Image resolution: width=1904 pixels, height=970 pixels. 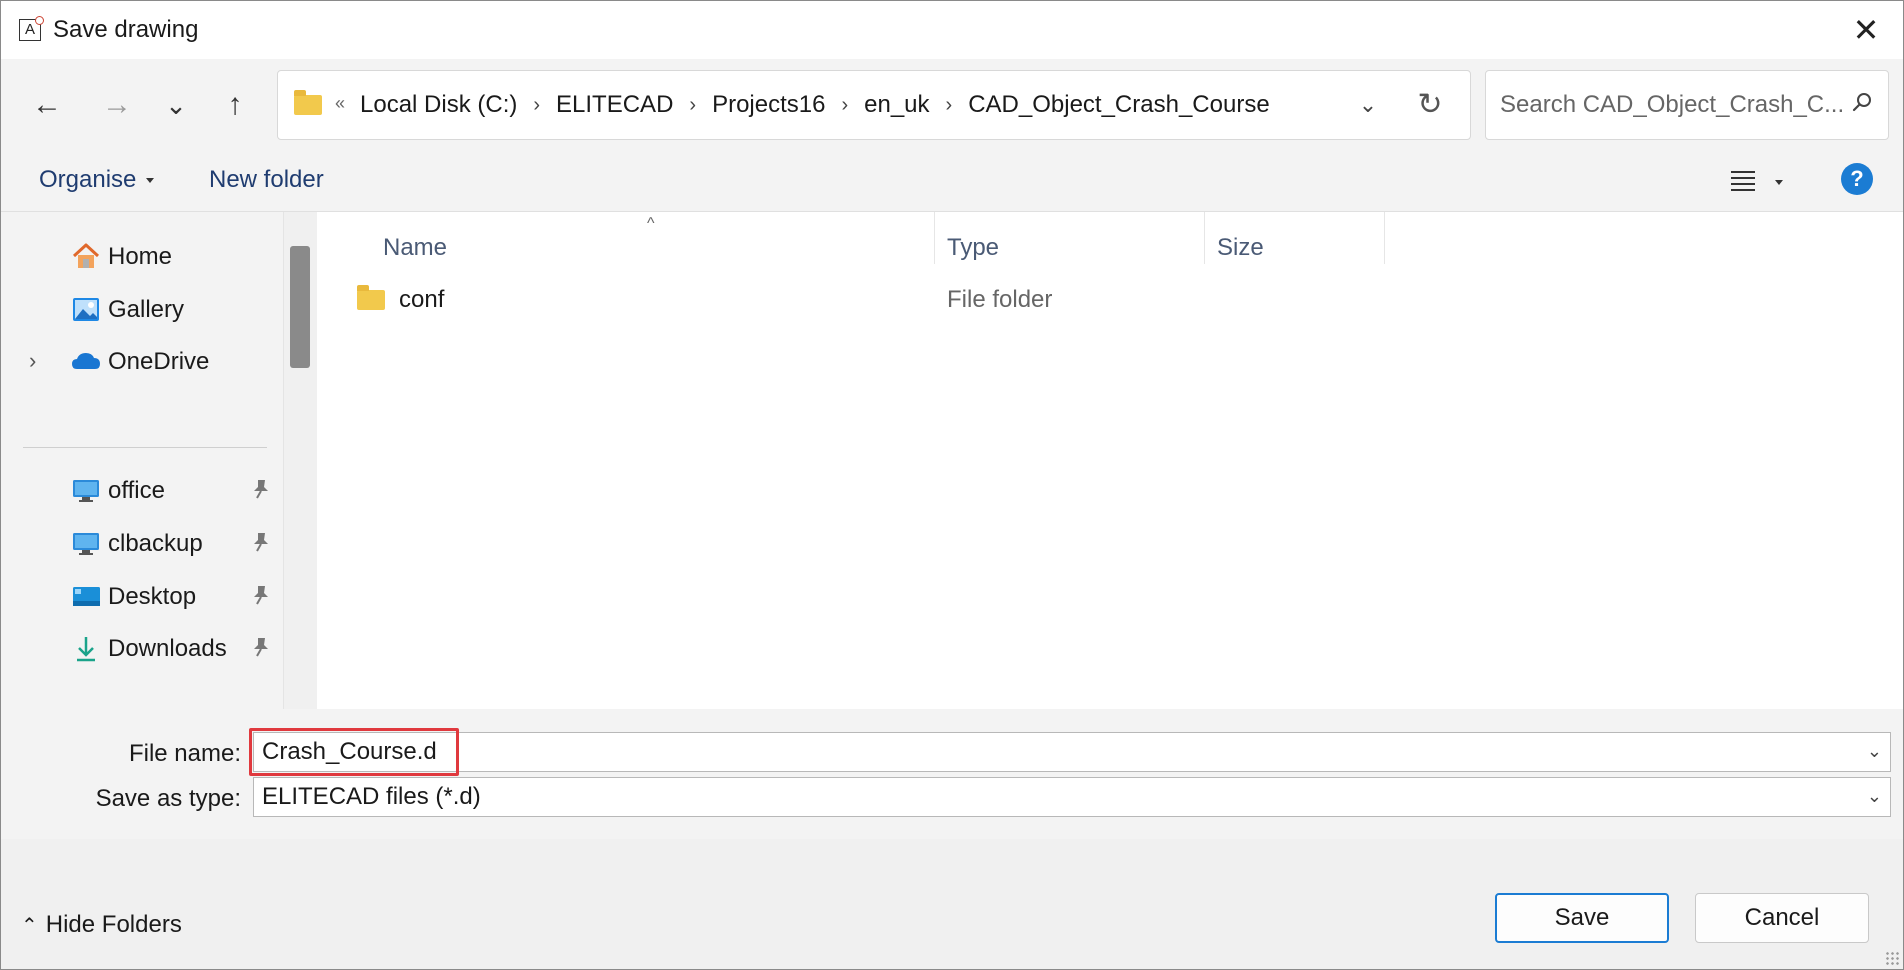 I want to click on sidebar-item-clbackup: clbackup, so click(x=141, y=543).